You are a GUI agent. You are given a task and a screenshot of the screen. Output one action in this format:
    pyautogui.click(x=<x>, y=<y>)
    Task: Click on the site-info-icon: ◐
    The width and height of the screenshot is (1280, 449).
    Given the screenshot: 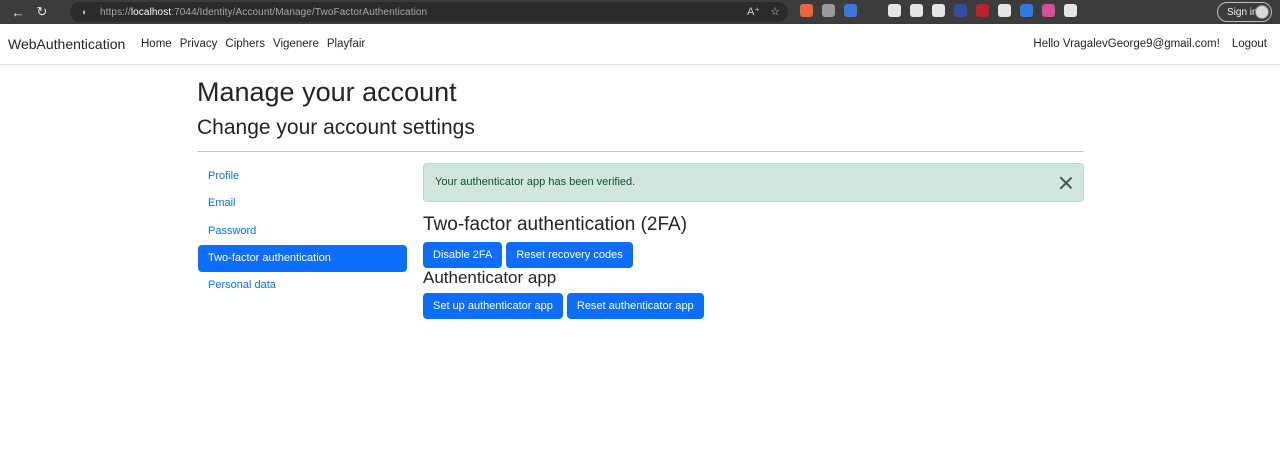 What is the action you would take?
    pyautogui.click(x=87, y=12)
    